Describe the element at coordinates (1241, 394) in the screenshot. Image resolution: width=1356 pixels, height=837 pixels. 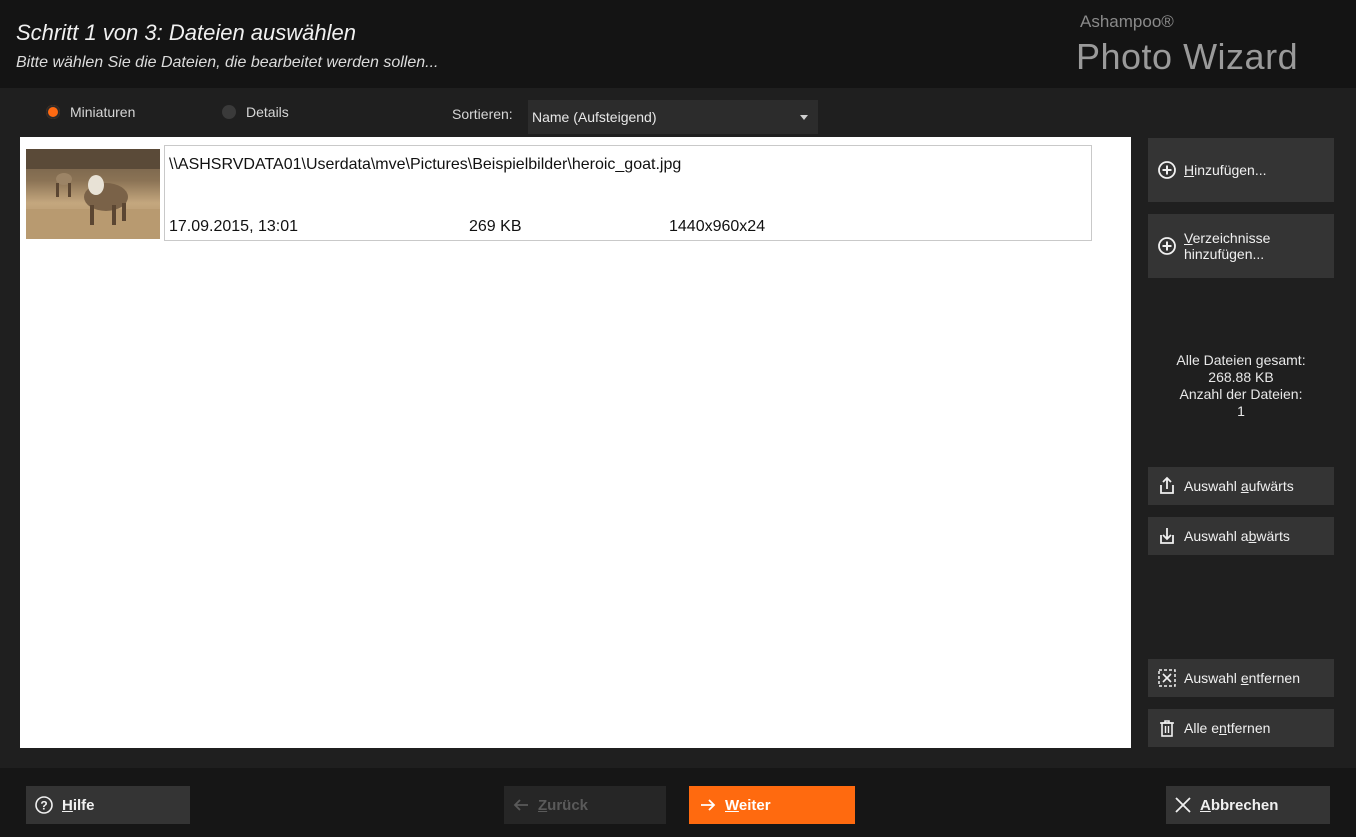
I see `stats-count-label: Anzahl der Dateien:` at that location.